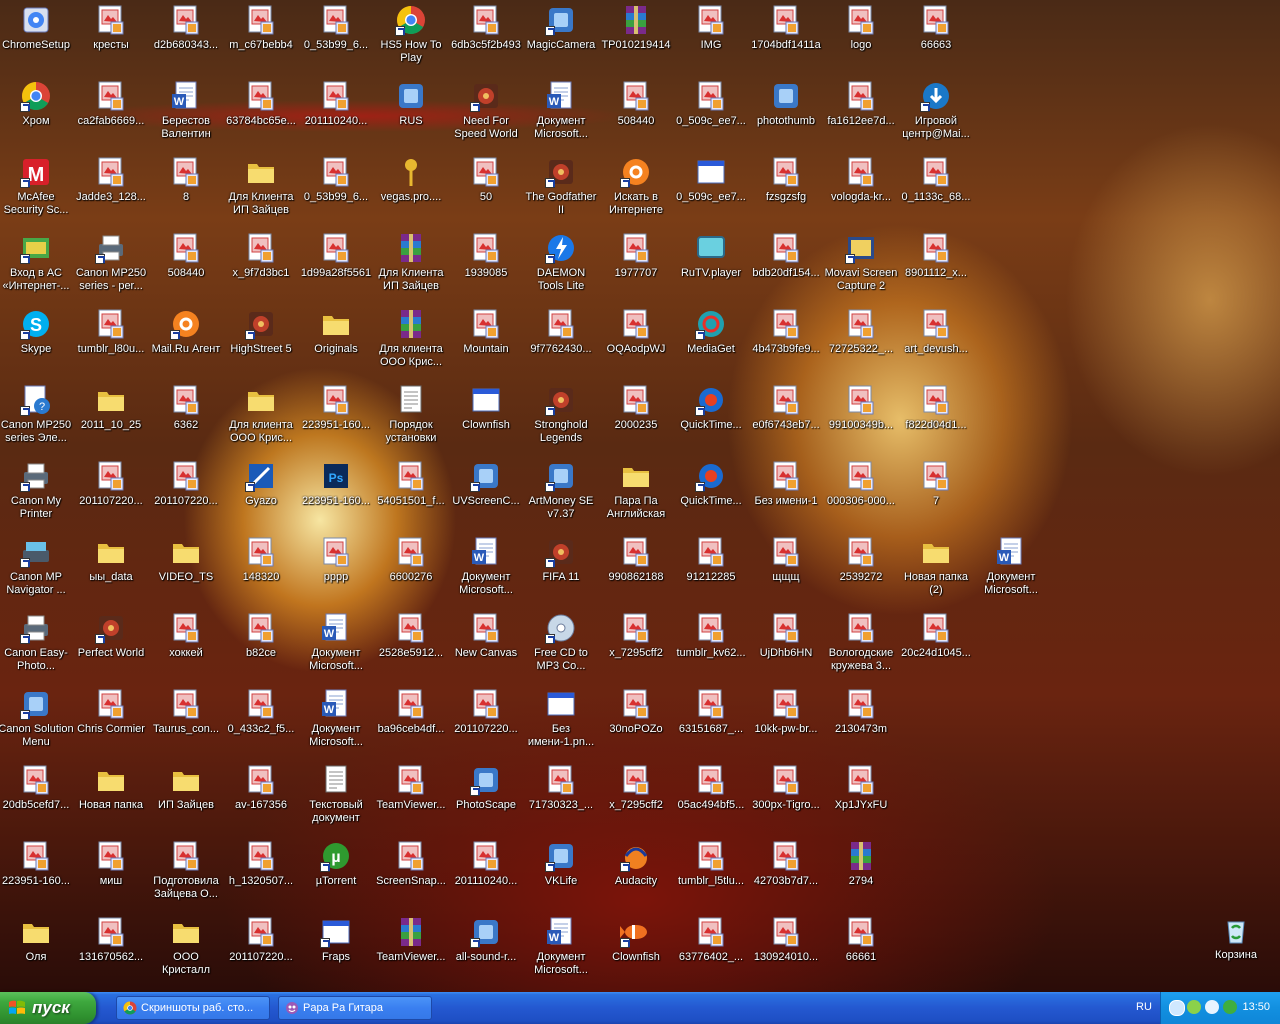  What do you see at coordinates (561, 266) in the screenshot?
I see `desktop-icon: DAEMON Tools Lite` at bounding box center [561, 266].